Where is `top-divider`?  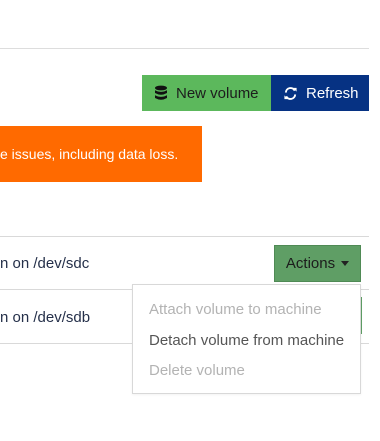
top-divider is located at coordinates (184, 48).